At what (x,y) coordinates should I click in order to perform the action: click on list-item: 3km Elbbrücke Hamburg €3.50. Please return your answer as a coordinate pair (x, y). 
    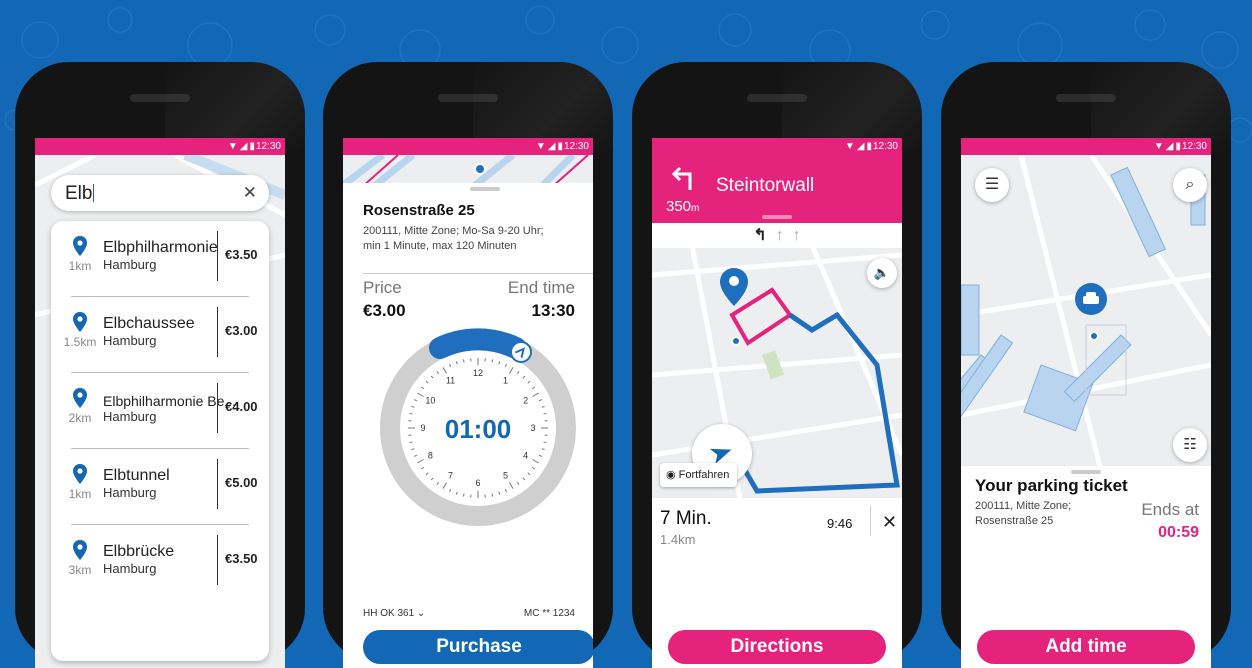
    Looking at the image, I should click on (160, 563).